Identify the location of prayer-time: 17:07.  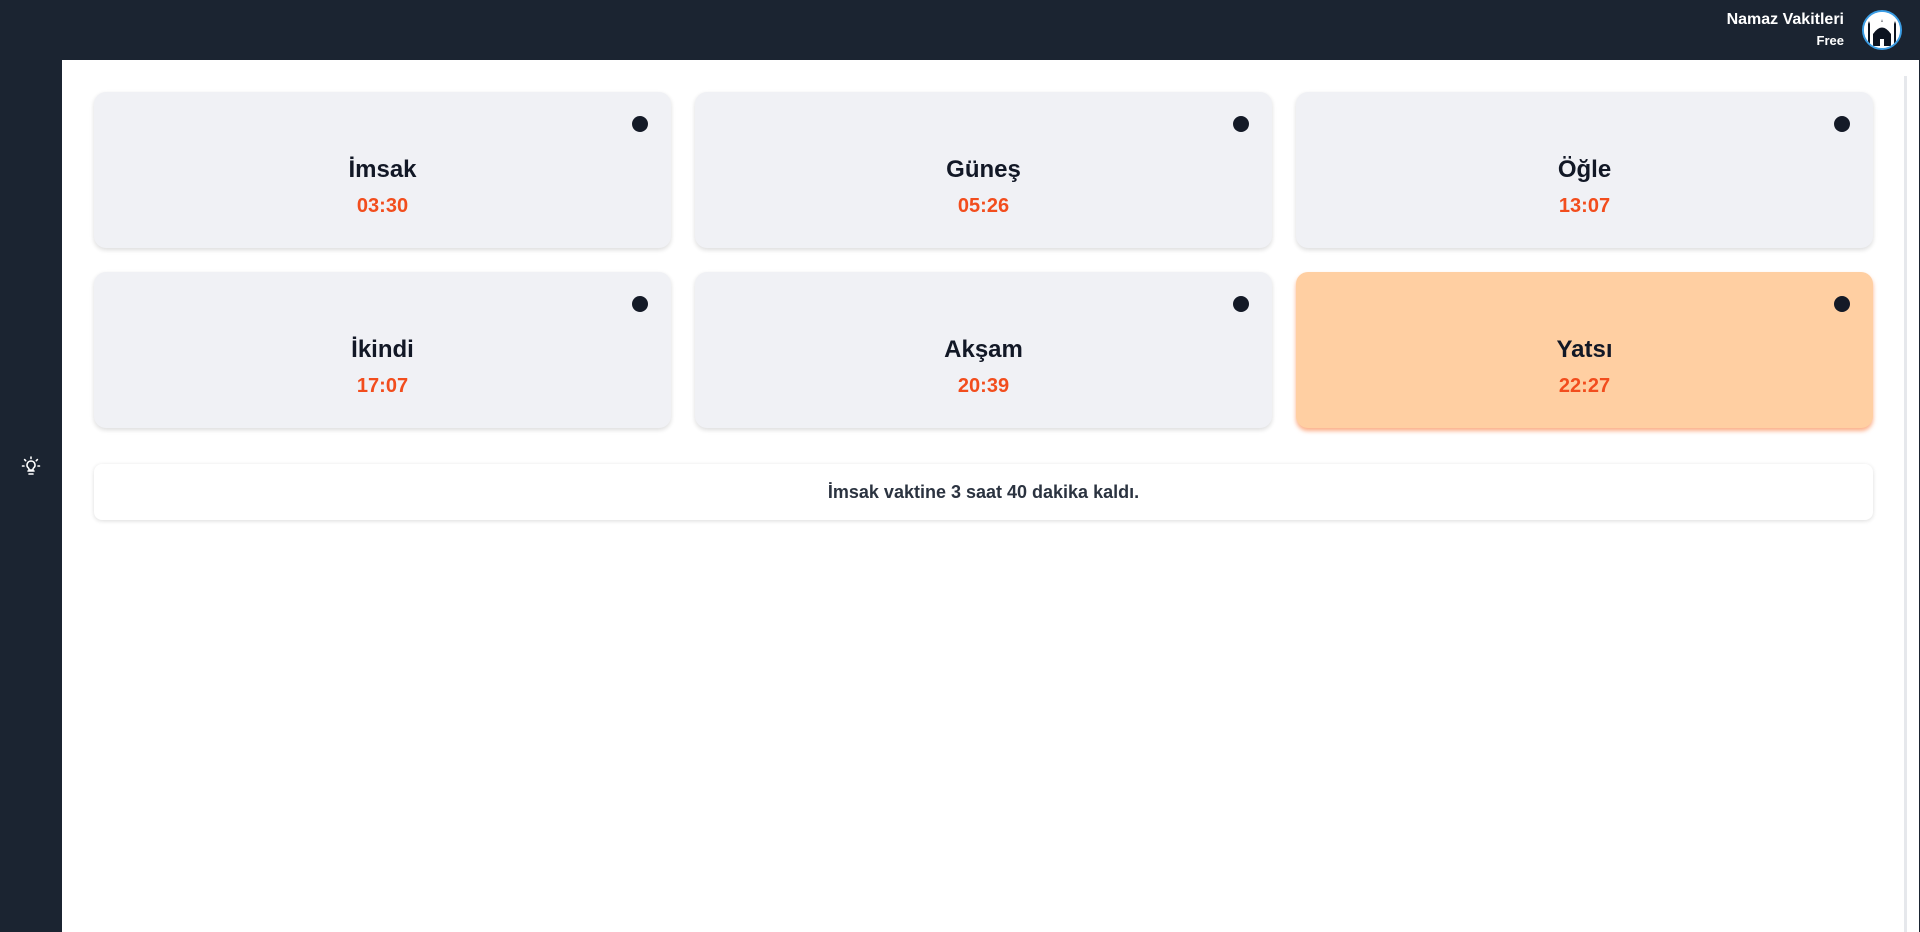
(382, 386).